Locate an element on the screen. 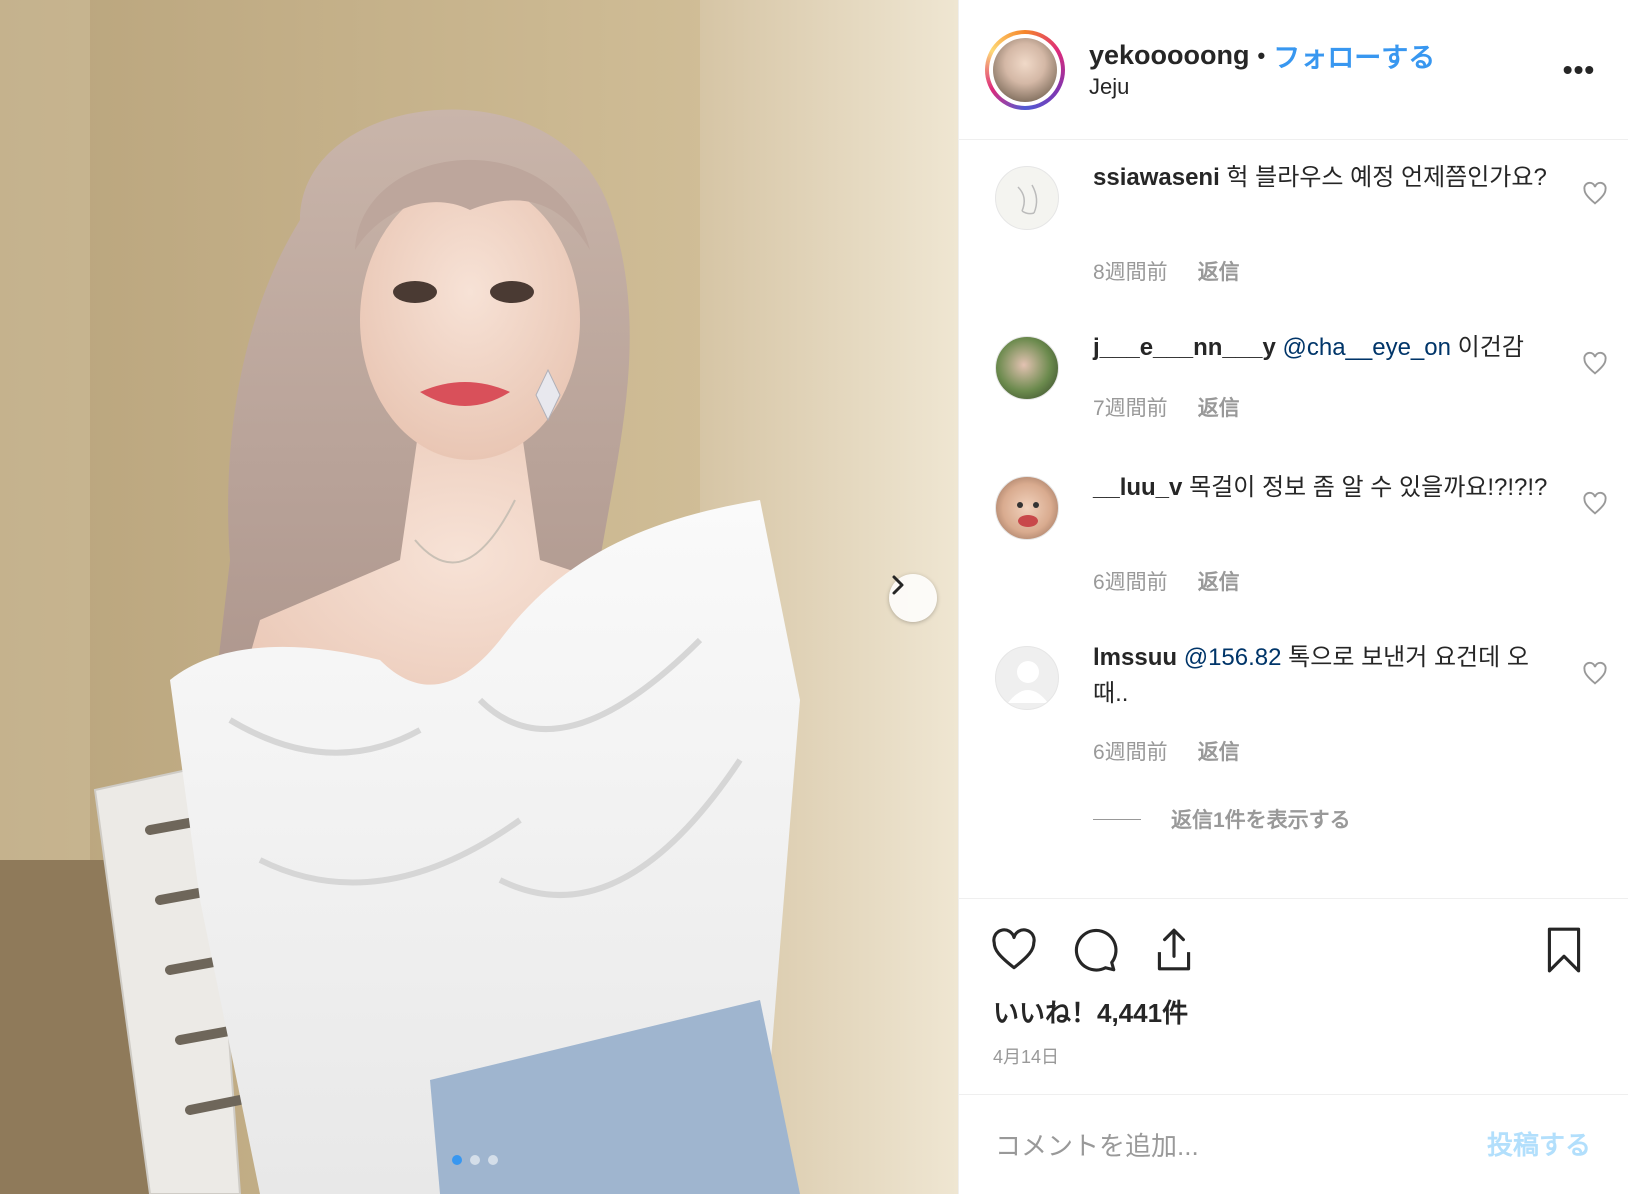 Image resolution: width=1628 pixels, height=1194 pixels. comment-mention: @cha__eye_on is located at coordinates (1366, 347).